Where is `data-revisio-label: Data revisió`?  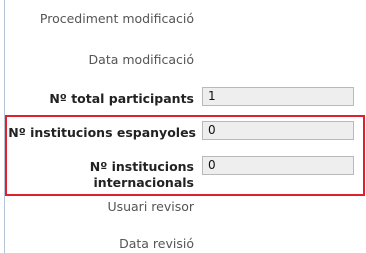
data-revisio-label: Data revisió is located at coordinates (156, 243).